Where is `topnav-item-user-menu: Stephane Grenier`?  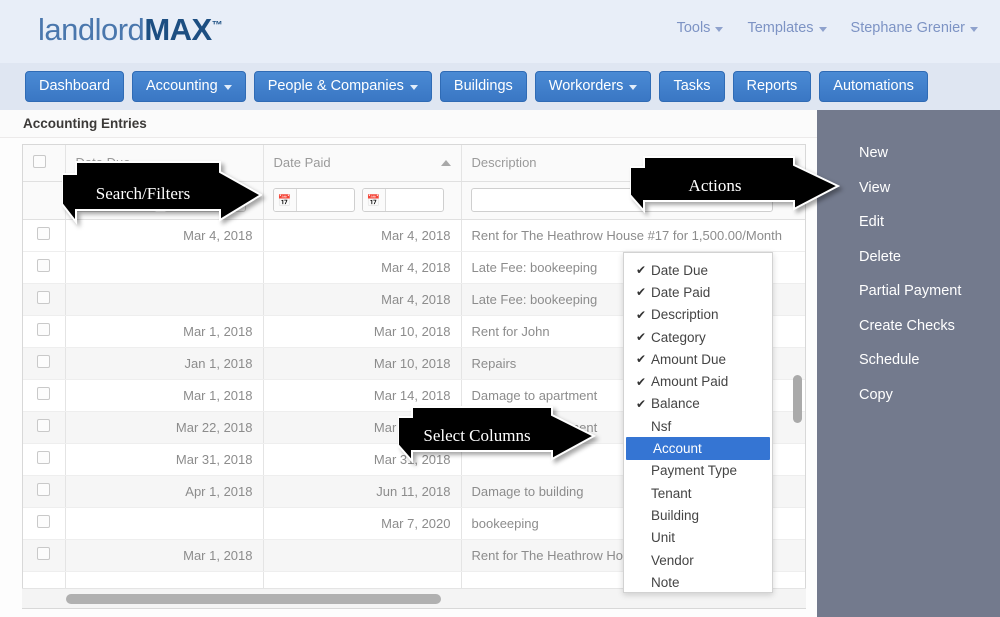 topnav-item-user-menu: Stephane Grenier is located at coordinates (914, 28).